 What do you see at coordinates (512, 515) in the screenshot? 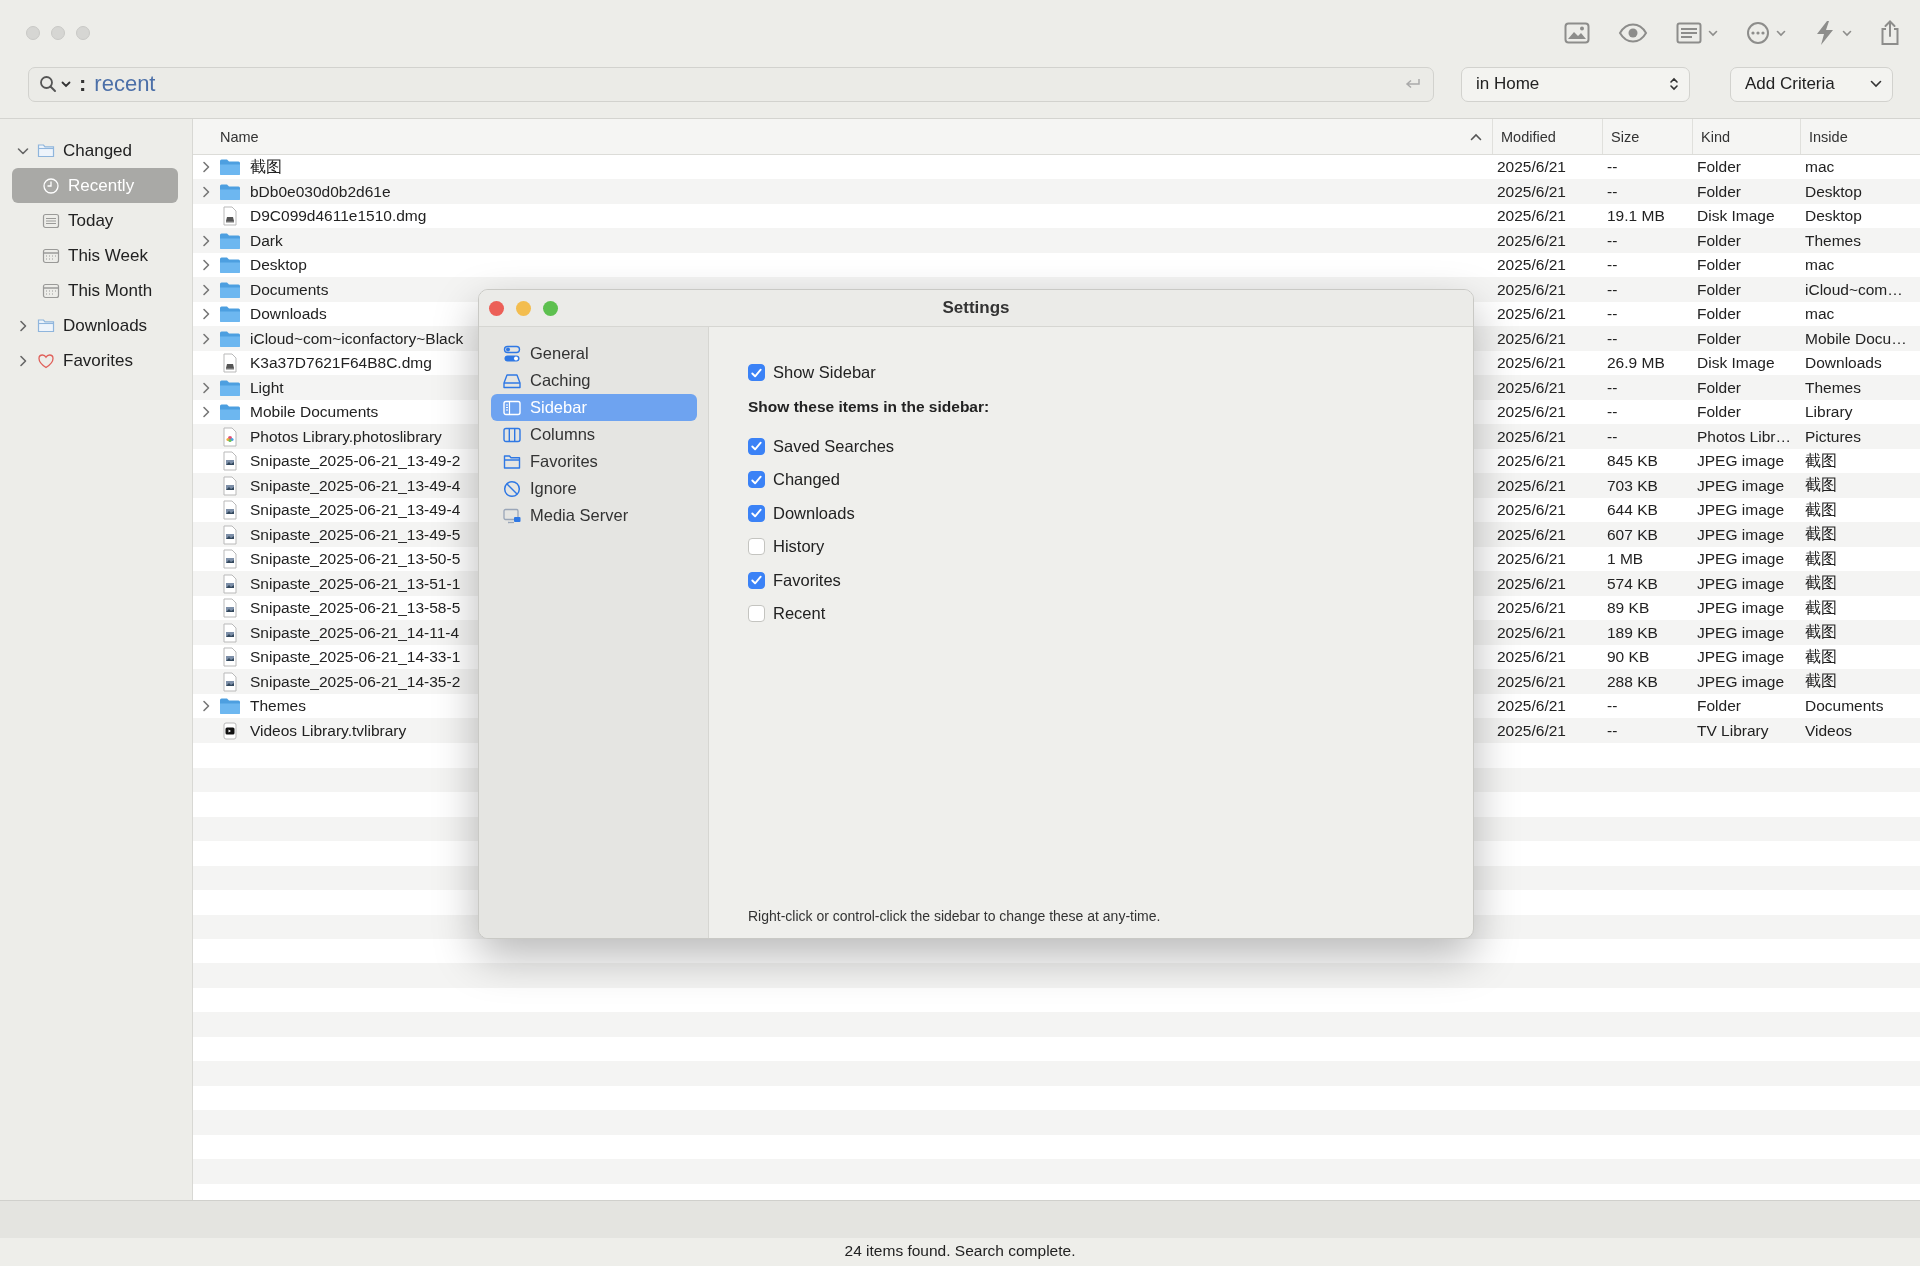
I see `monitor-icon` at bounding box center [512, 515].